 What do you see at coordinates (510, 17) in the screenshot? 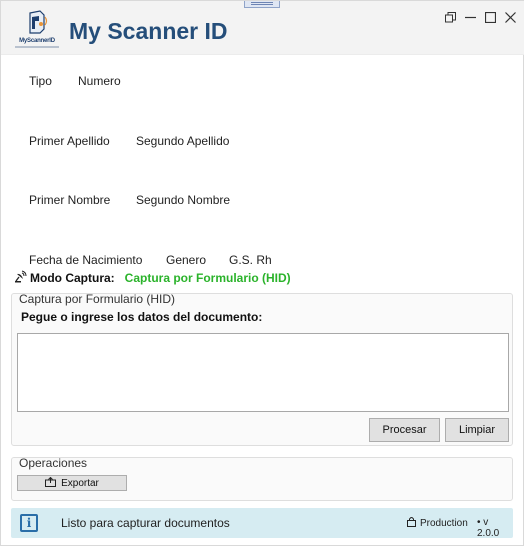
I see `close-window-icon` at bounding box center [510, 17].